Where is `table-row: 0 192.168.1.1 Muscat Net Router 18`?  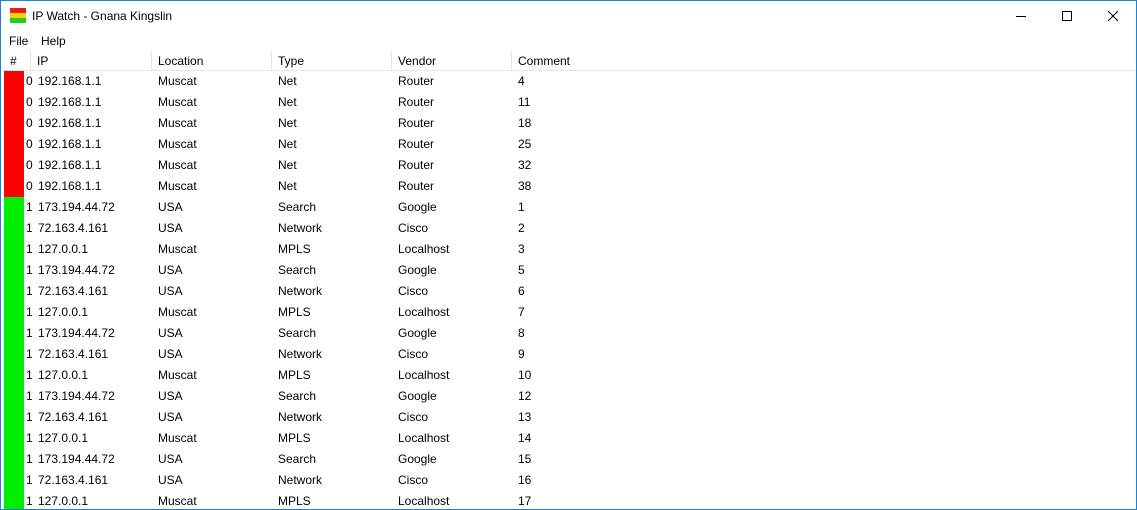 table-row: 0 192.168.1.1 Muscat Net Router 18 is located at coordinates (568, 123).